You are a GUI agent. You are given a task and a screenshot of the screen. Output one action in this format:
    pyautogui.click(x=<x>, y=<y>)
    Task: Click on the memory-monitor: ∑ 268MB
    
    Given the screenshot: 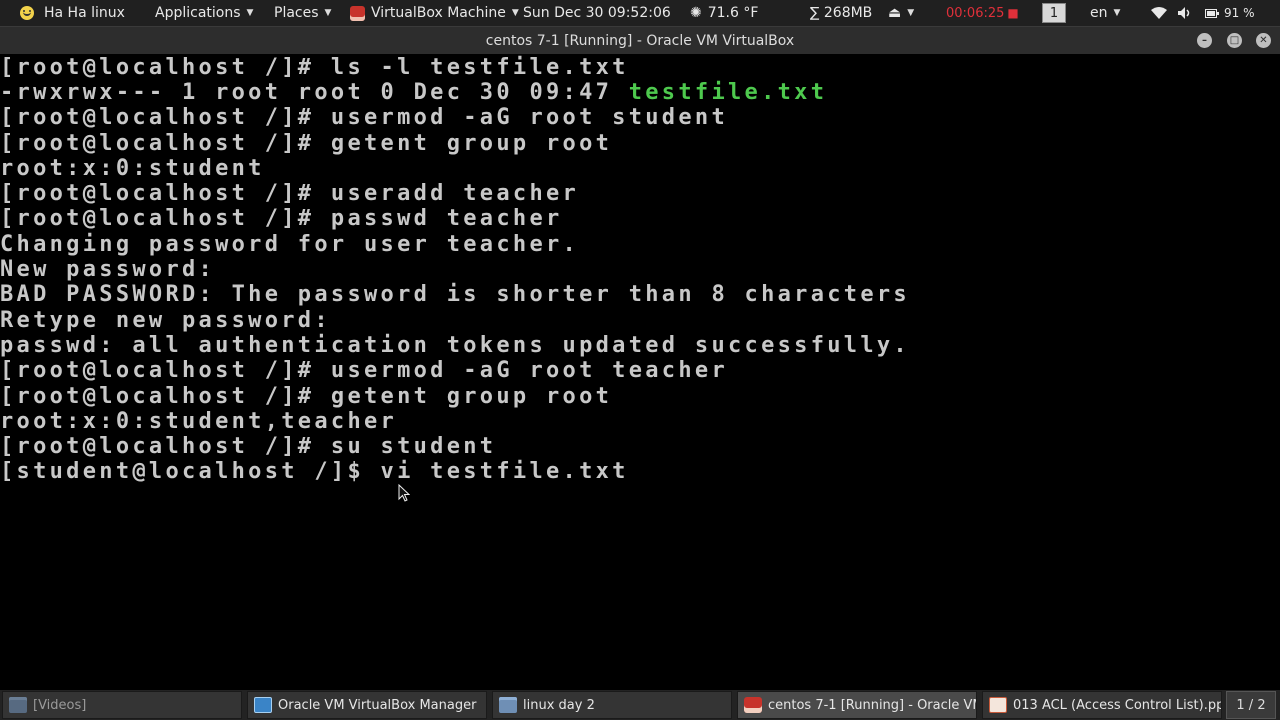 What is the action you would take?
    pyautogui.click(x=841, y=13)
    